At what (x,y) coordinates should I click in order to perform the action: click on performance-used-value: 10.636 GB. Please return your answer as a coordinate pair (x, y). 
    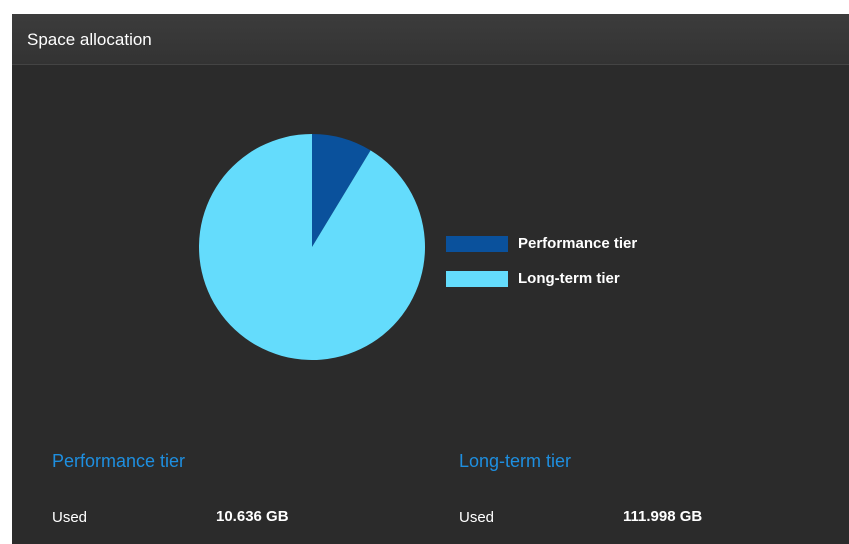
    Looking at the image, I should click on (252, 516).